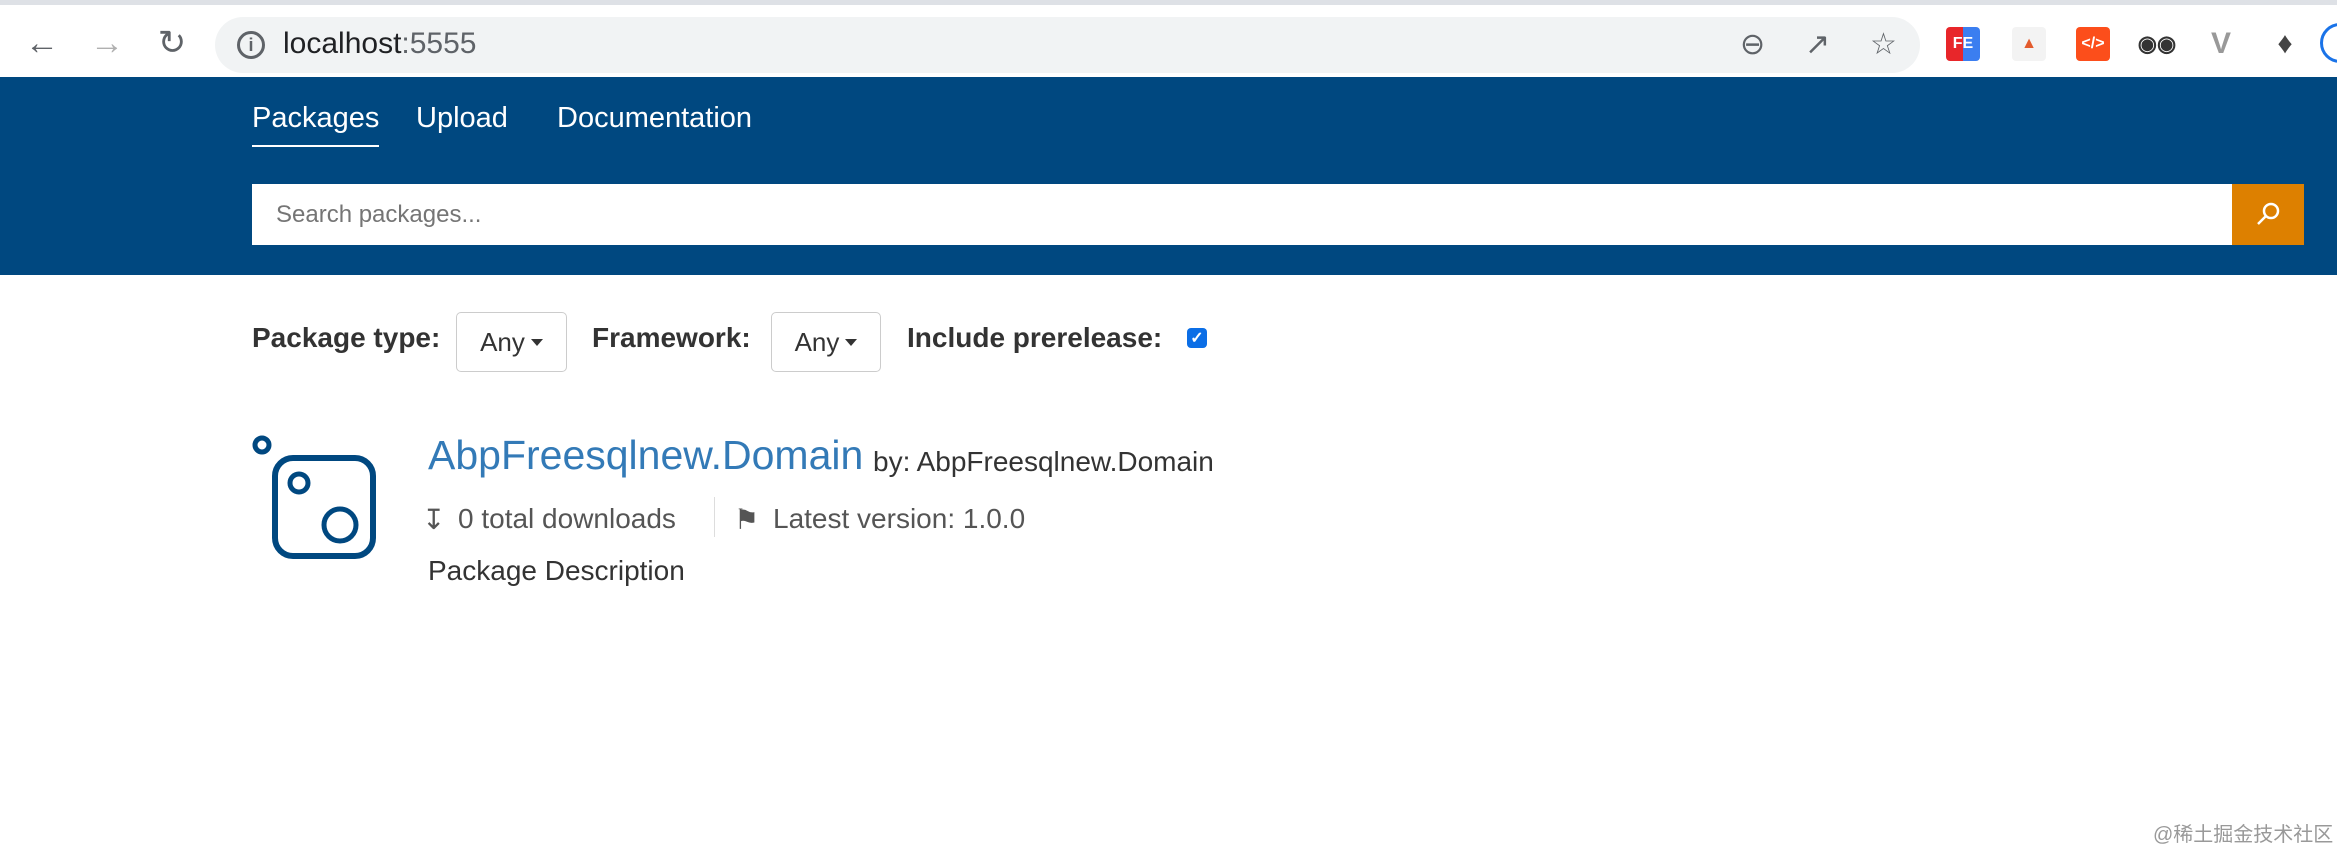  I want to click on extensions-icon: ♦, so click(2285, 44).